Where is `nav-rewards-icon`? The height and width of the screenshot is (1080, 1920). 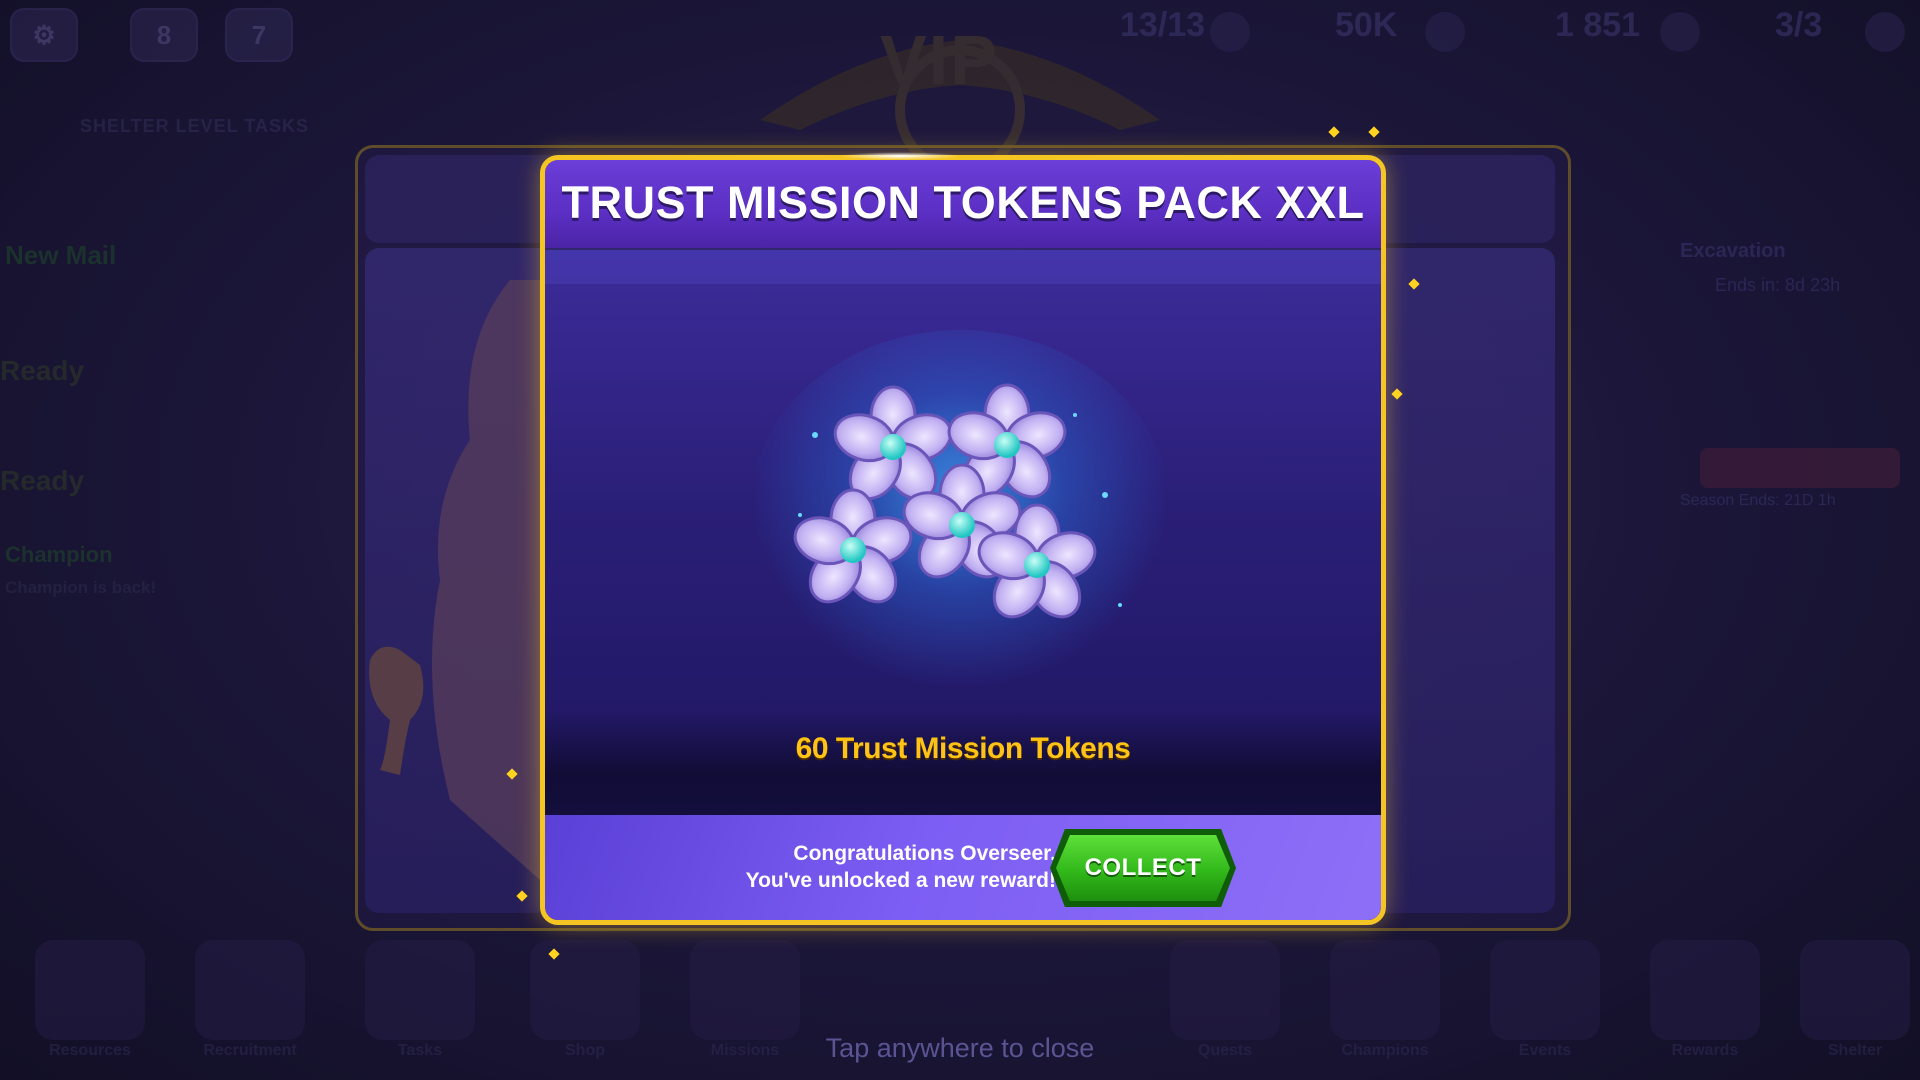
nav-rewards-icon is located at coordinates (1705, 990).